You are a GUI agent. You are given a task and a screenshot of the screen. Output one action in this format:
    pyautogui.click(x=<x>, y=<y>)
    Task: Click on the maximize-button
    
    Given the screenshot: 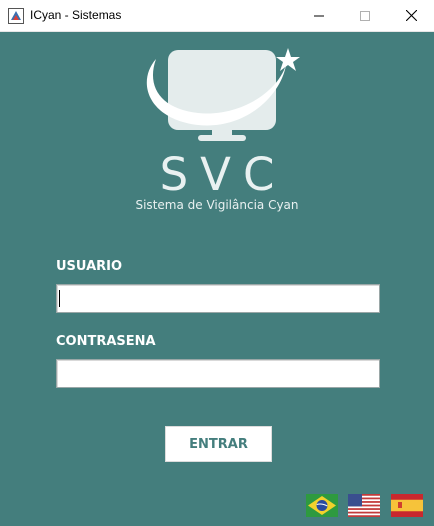 What is the action you would take?
    pyautogui.click(x=365, y=15)
    